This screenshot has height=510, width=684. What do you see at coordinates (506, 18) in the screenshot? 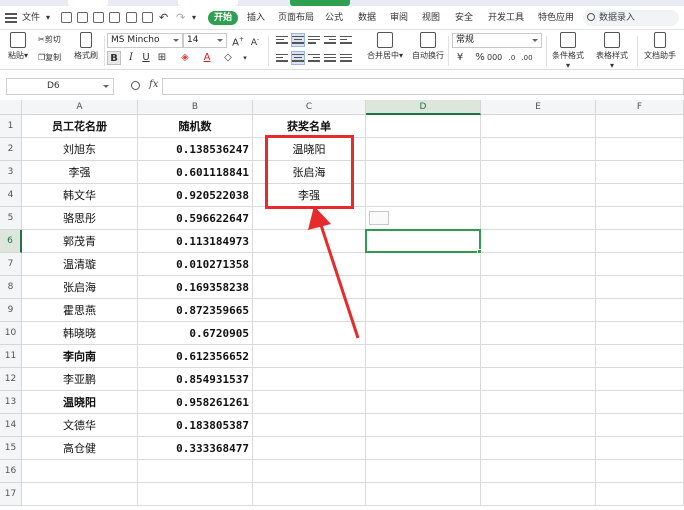
I see `menu-dev-tools: 开发工具` at bounding box center [506, 18].